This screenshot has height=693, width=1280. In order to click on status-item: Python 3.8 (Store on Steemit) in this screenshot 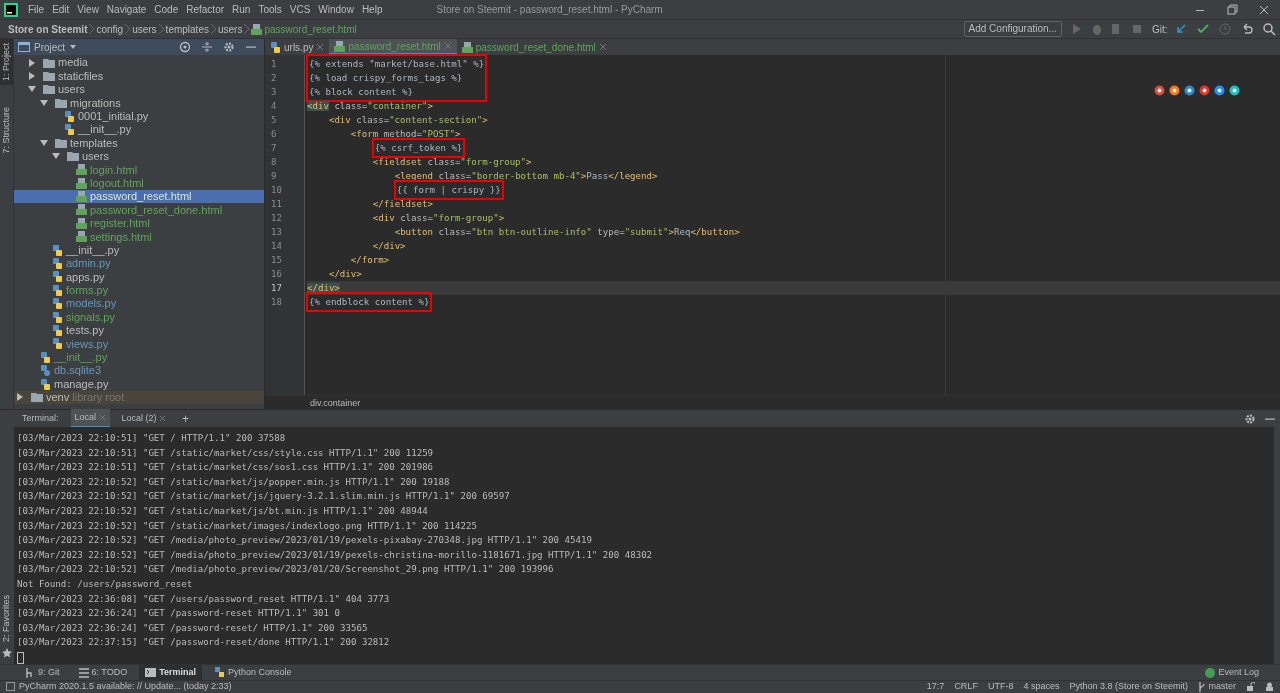, I will do `click(1128, 686)`.